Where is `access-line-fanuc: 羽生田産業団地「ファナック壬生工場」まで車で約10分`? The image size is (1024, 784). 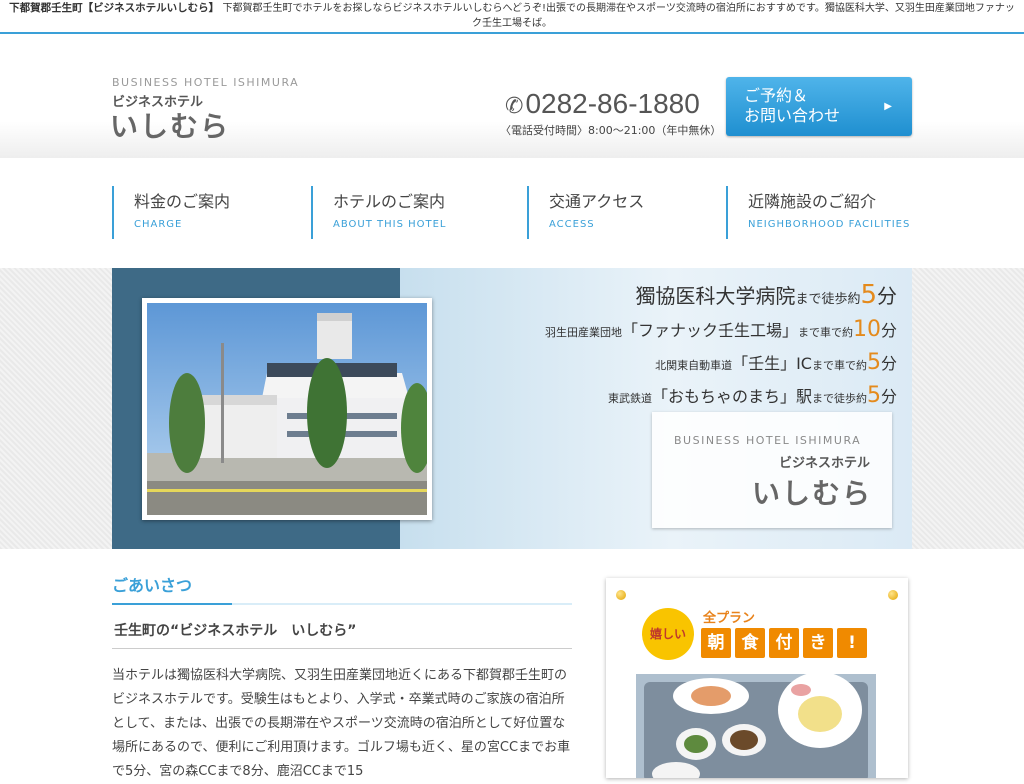
access-line-fanuc: 羽生田産業団地「ファナック壬生工場」まで車で約10分 is located at coordinates (720, 329).